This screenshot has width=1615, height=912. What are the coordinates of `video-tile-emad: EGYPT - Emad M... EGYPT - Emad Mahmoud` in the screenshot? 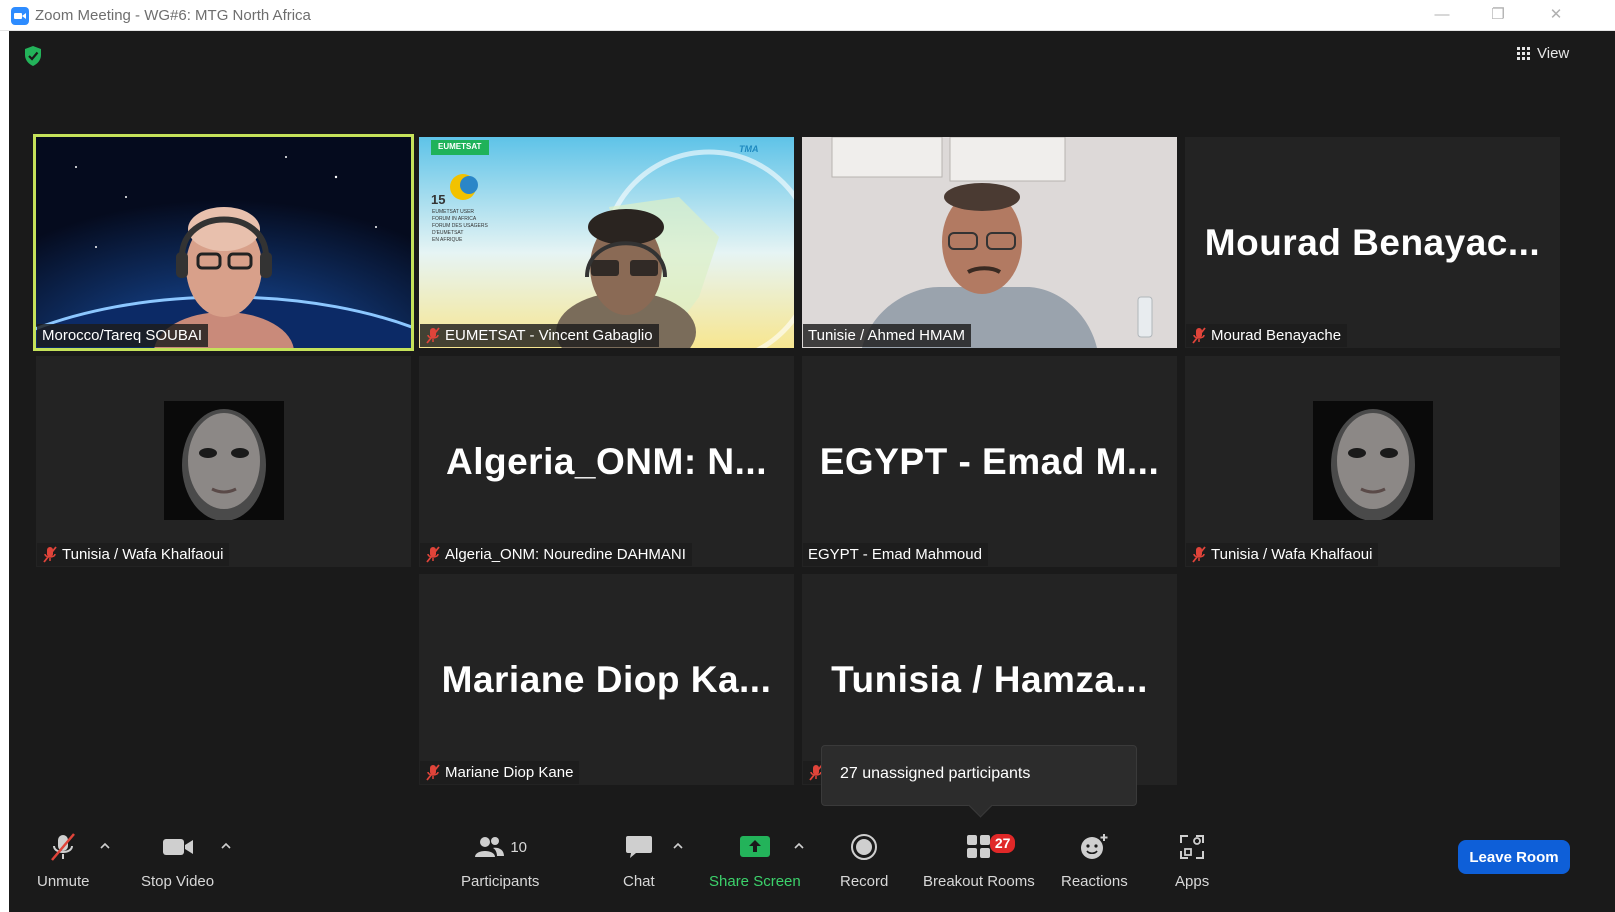 It's located at (989, 461).